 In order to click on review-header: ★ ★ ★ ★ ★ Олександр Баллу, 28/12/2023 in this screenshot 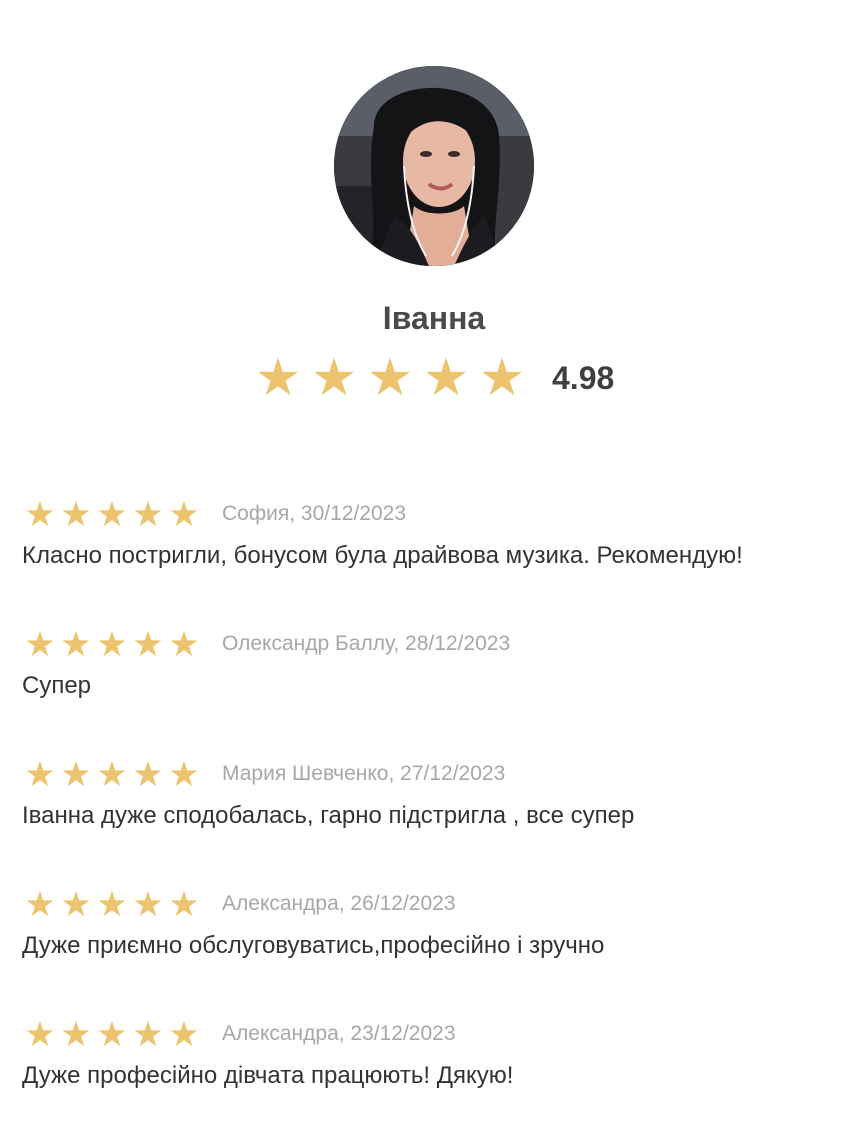, I will do `click(437, 644)`.